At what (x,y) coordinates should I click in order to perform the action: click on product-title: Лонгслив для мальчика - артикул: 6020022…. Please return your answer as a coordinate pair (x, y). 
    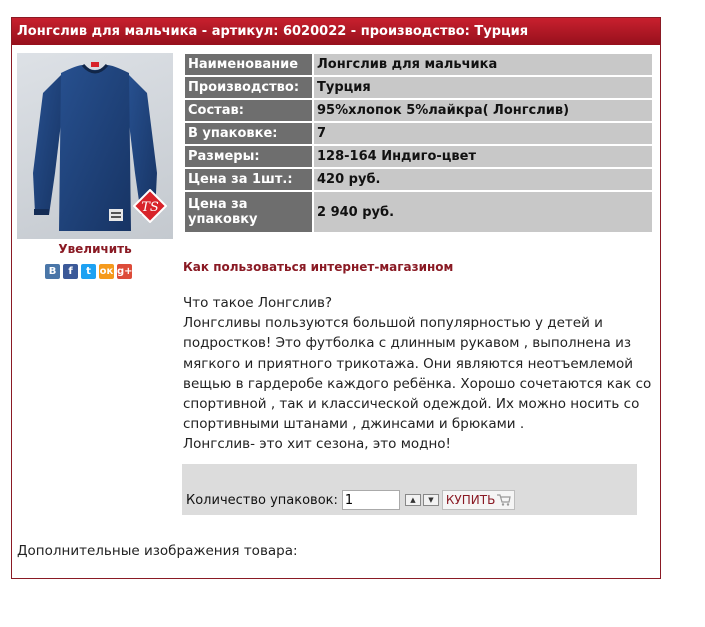
    Looking at the image, I should click on (336, 31).